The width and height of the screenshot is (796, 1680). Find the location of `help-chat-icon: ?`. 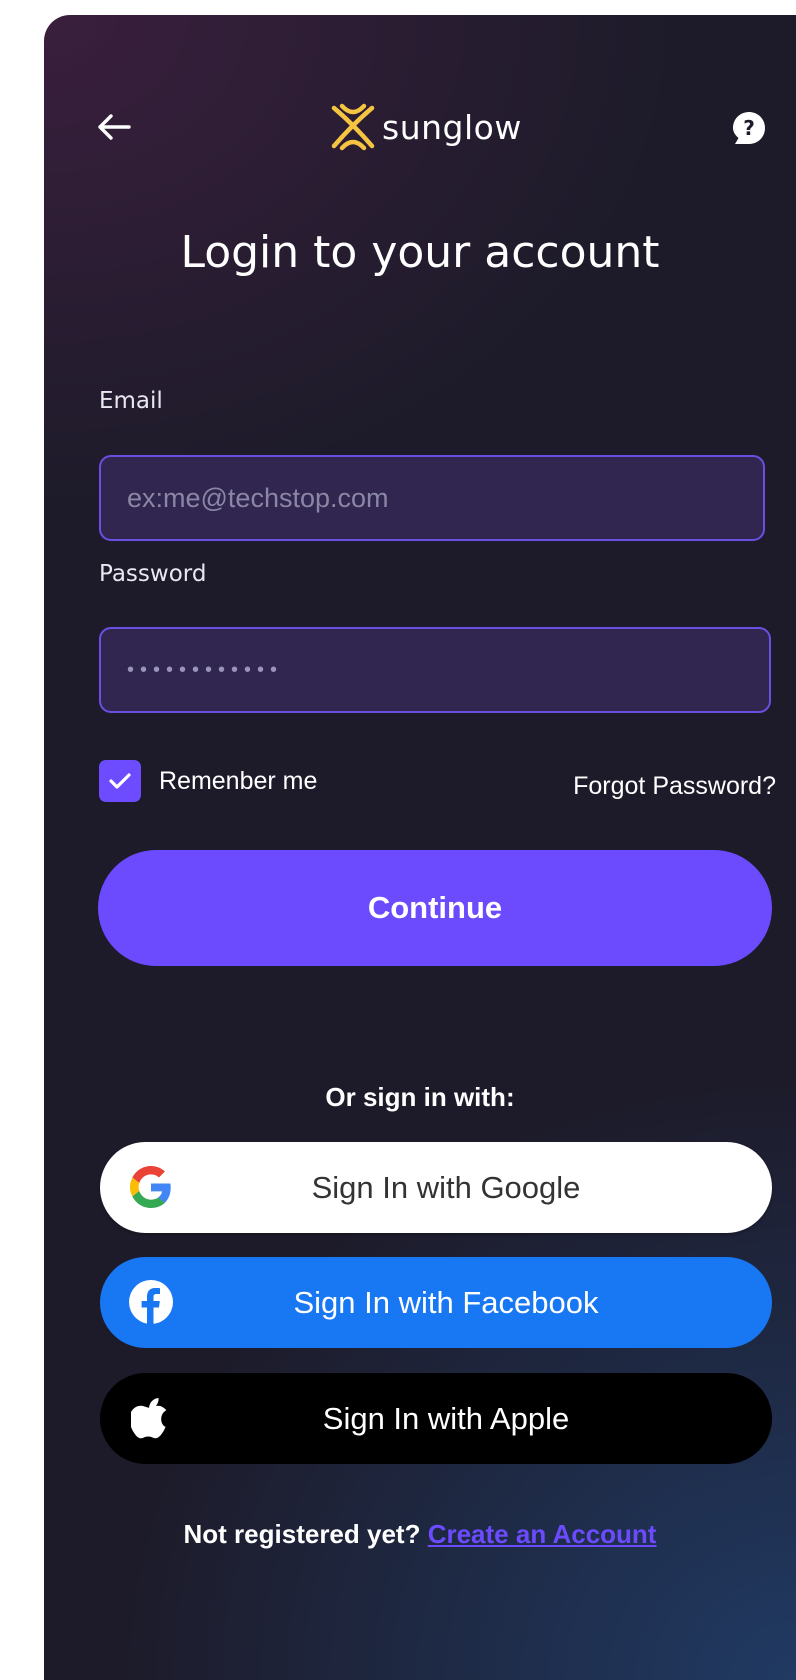

help-chat-icon: ? is located at coordinates (749, 128).